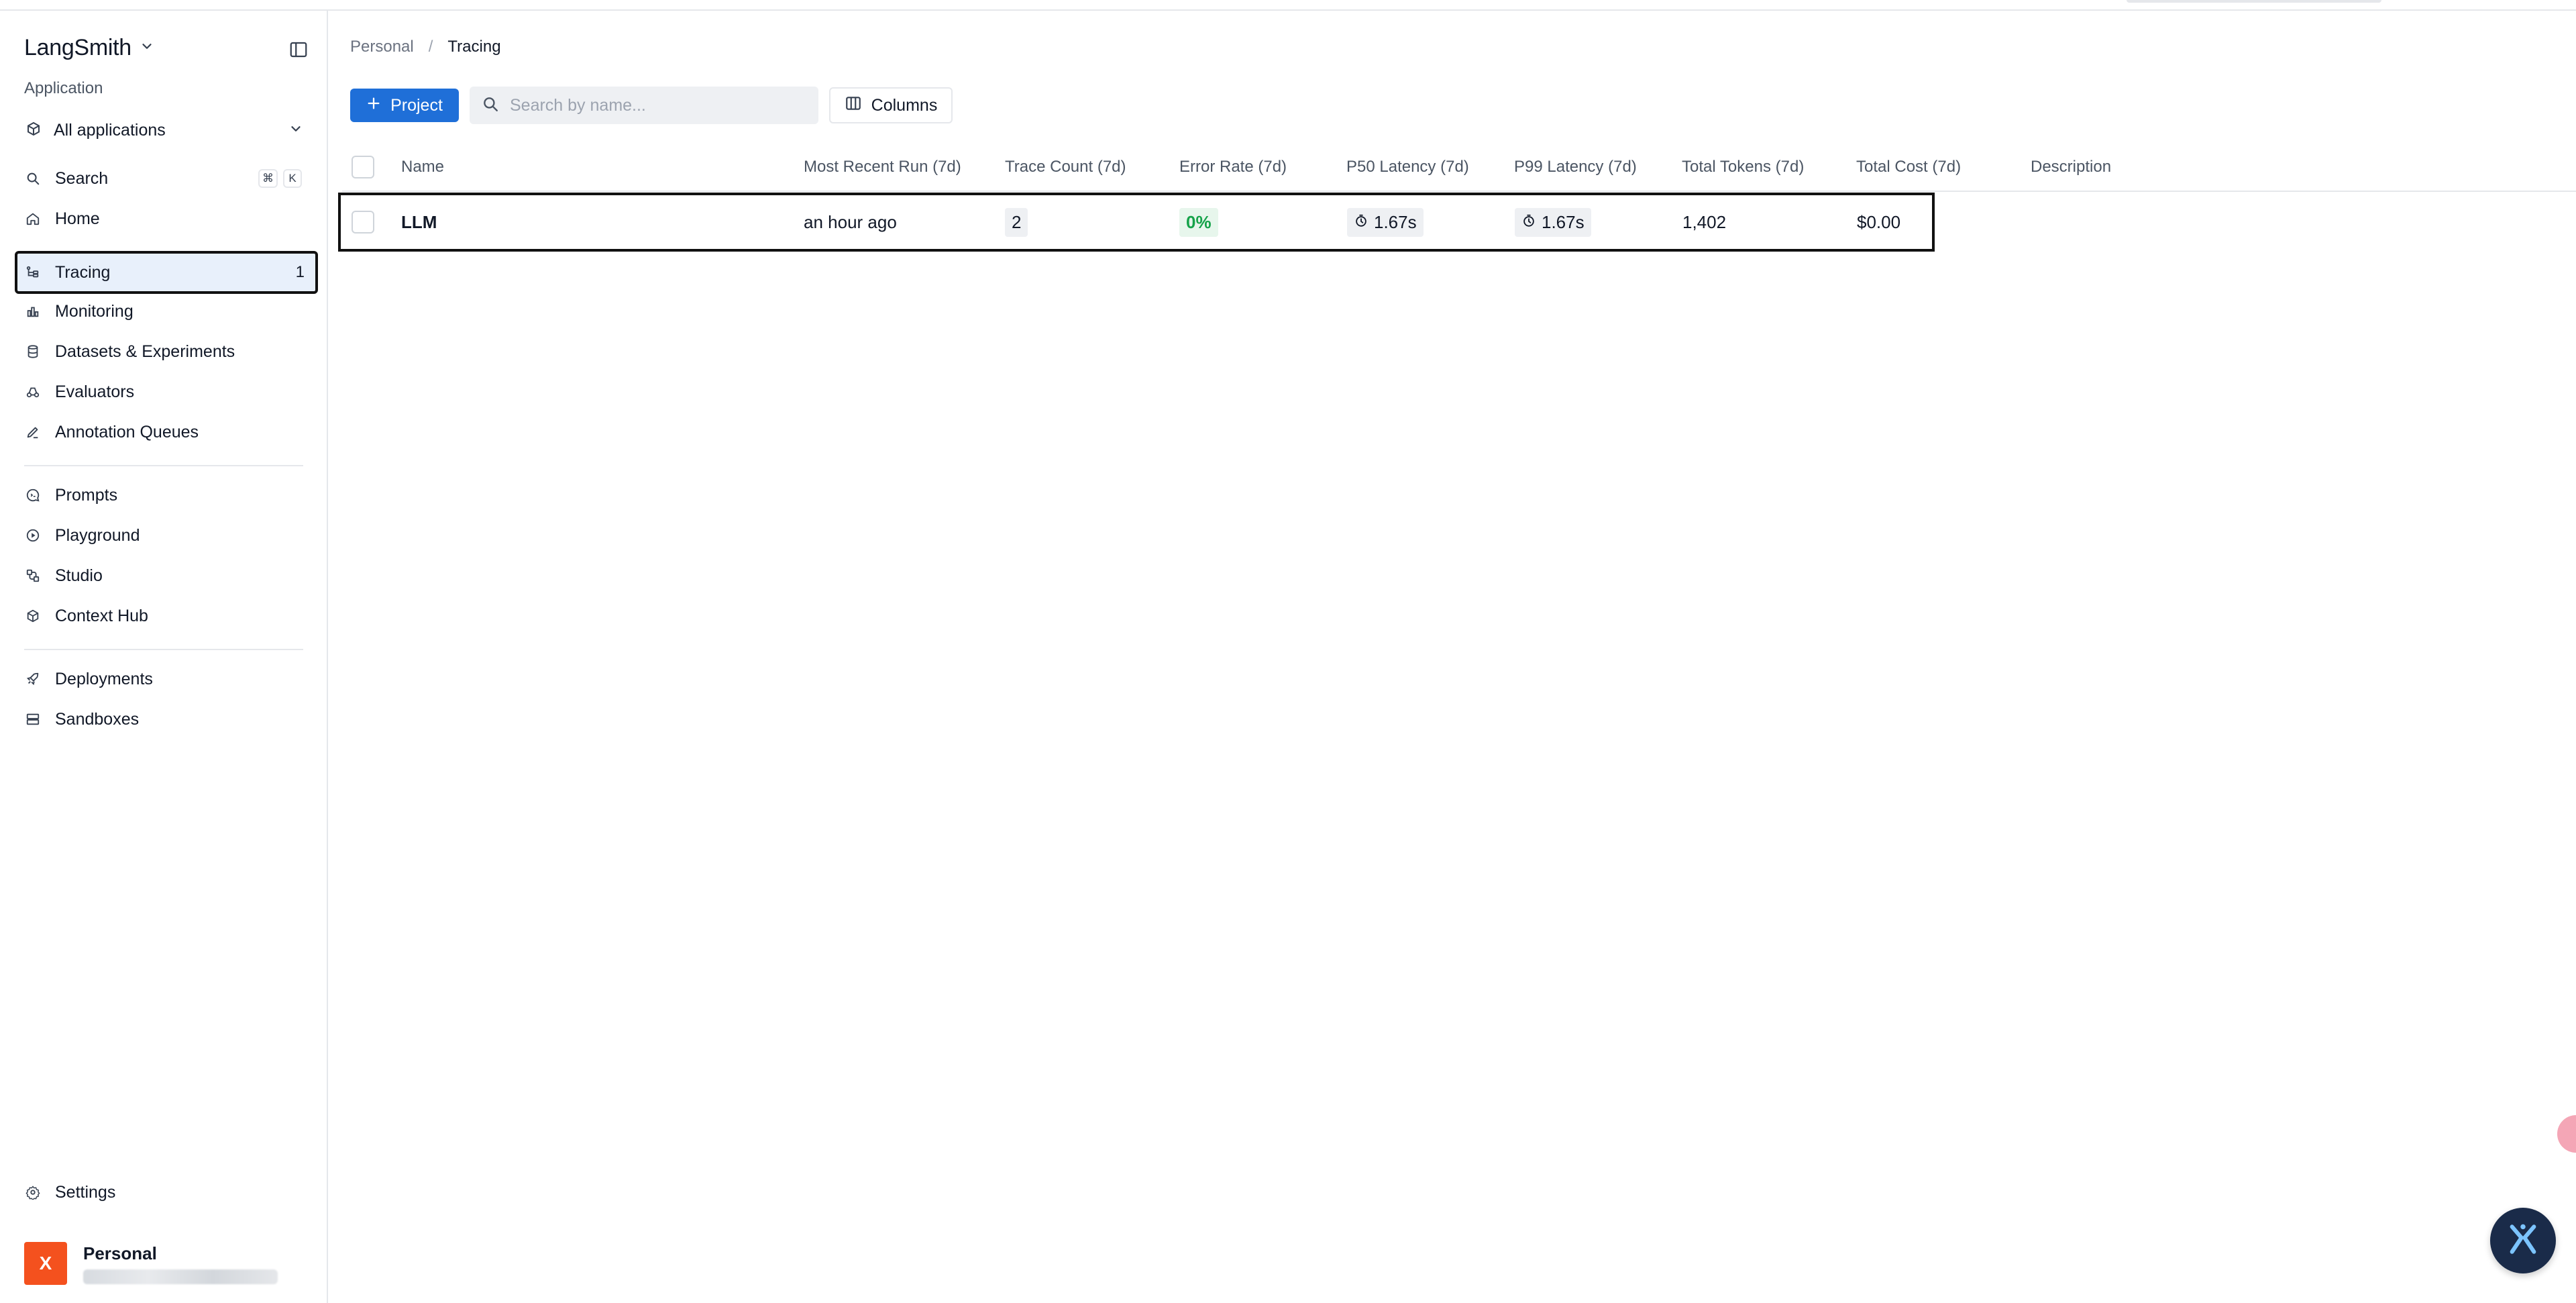  What do you see at coordinates (474, 47) in the screenshot?
I see `breadcrumb-current: Tracing` at bounding box center [474, 47].